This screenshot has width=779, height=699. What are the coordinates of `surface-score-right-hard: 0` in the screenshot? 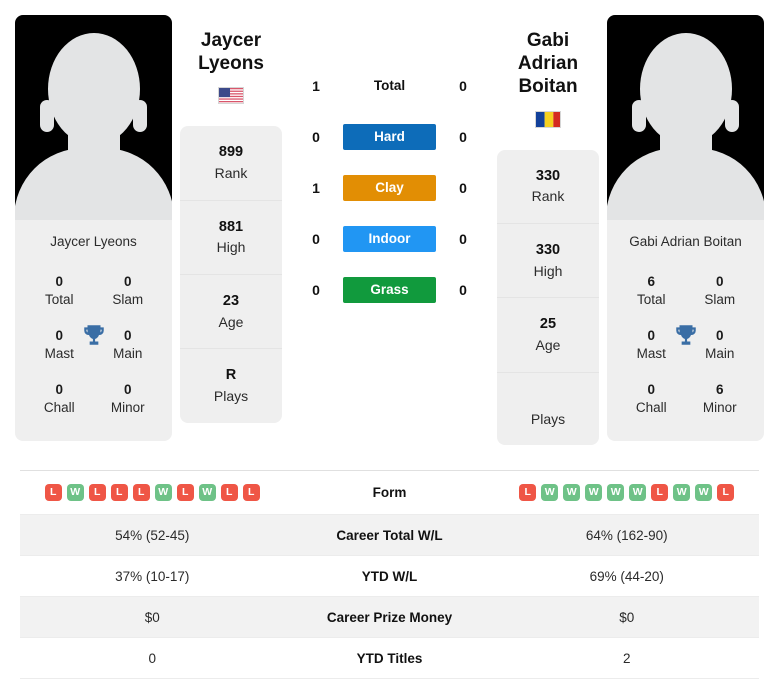 It's located at (463, 137).